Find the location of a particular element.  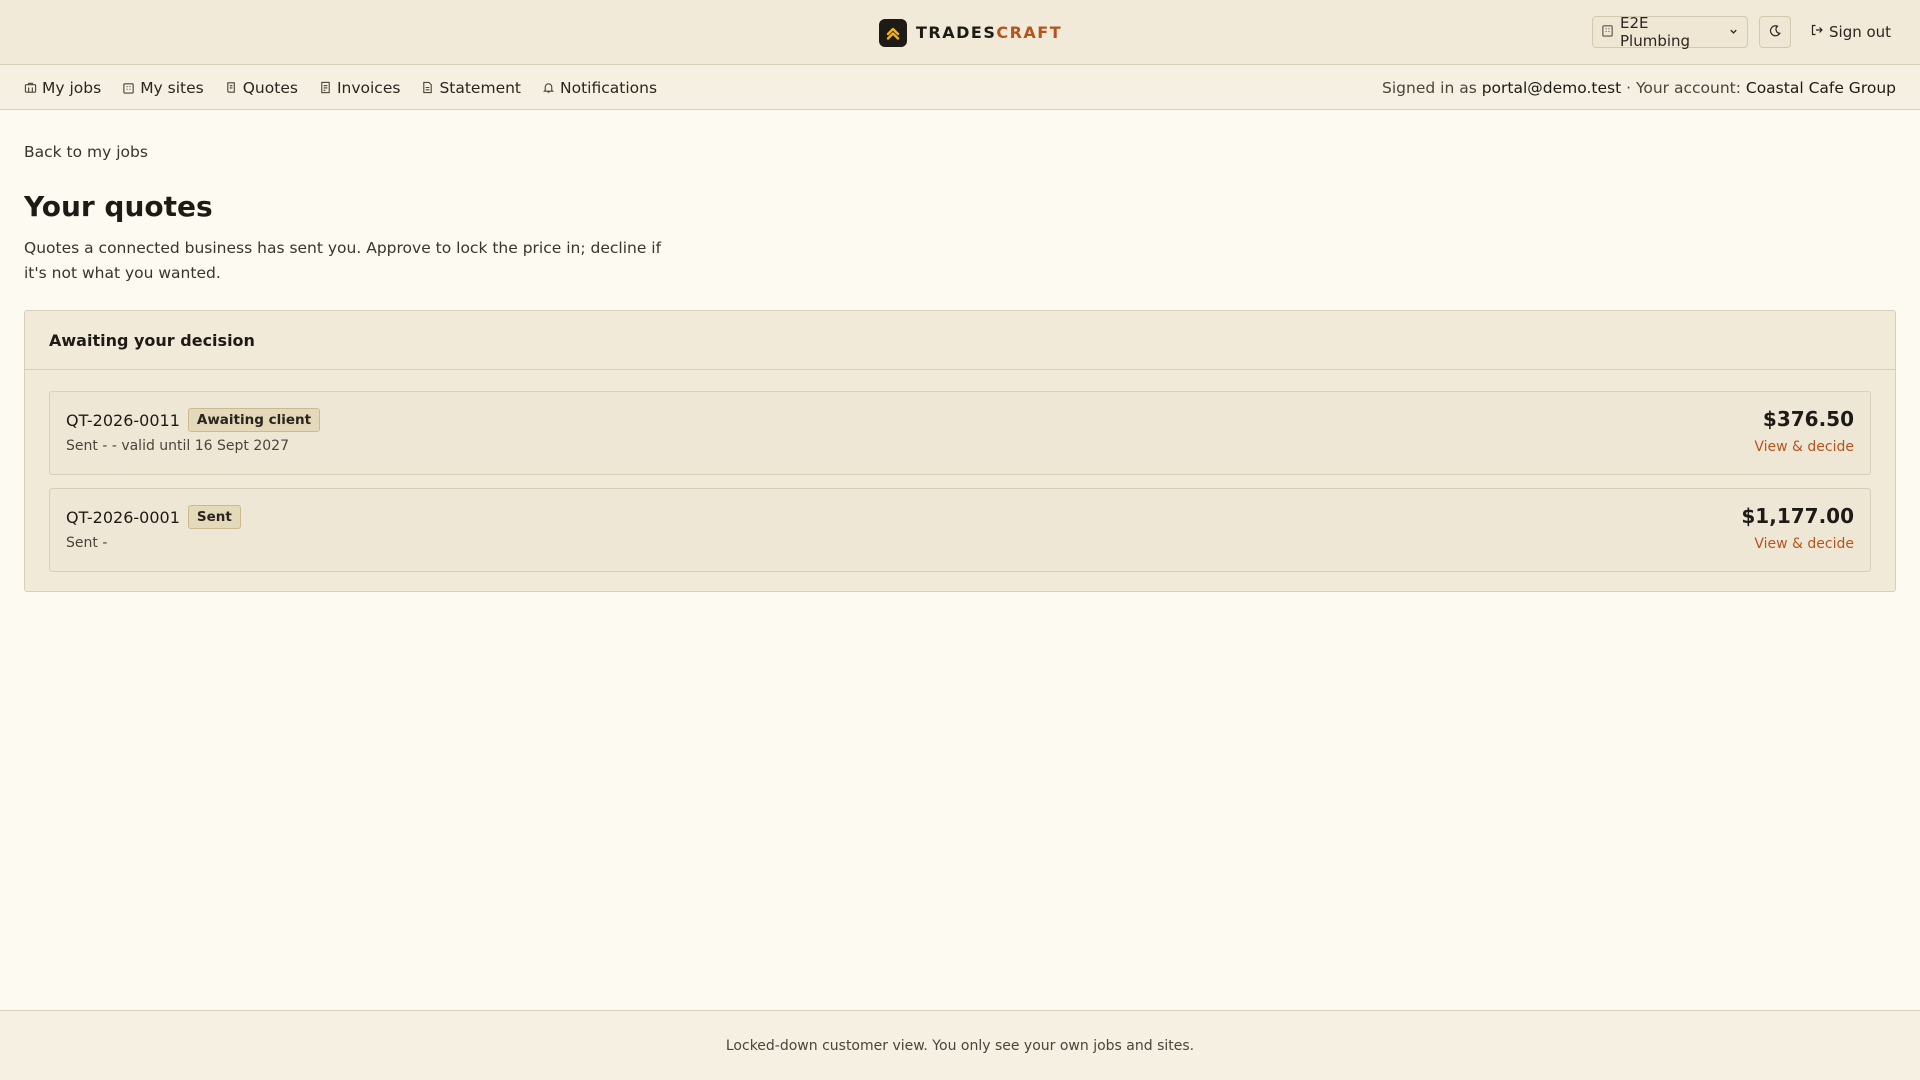

quote-amount: $376.50 is located at coordinates (1808, 419).